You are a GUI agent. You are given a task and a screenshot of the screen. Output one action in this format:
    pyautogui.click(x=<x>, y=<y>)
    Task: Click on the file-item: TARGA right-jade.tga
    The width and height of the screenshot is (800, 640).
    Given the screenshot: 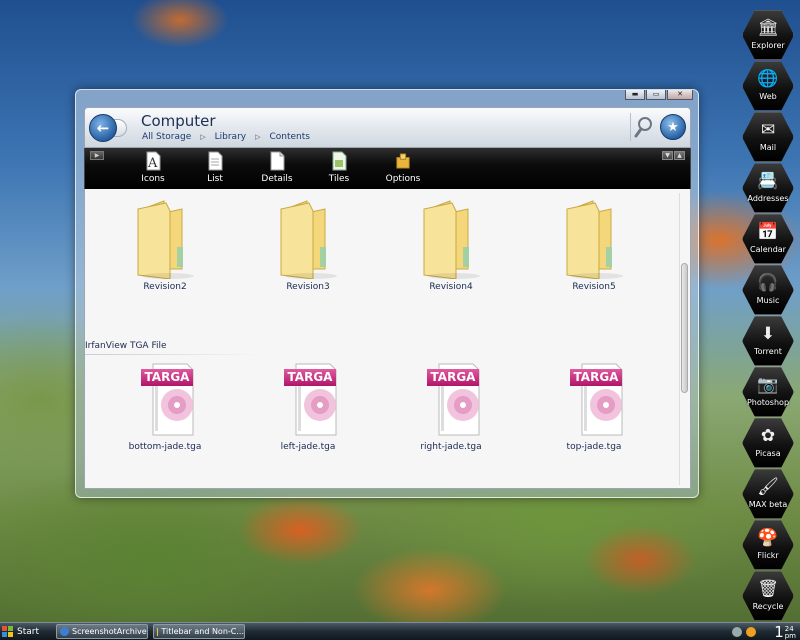 What is the action you would take?
    pyautogui.click(x=451, y=416)
    